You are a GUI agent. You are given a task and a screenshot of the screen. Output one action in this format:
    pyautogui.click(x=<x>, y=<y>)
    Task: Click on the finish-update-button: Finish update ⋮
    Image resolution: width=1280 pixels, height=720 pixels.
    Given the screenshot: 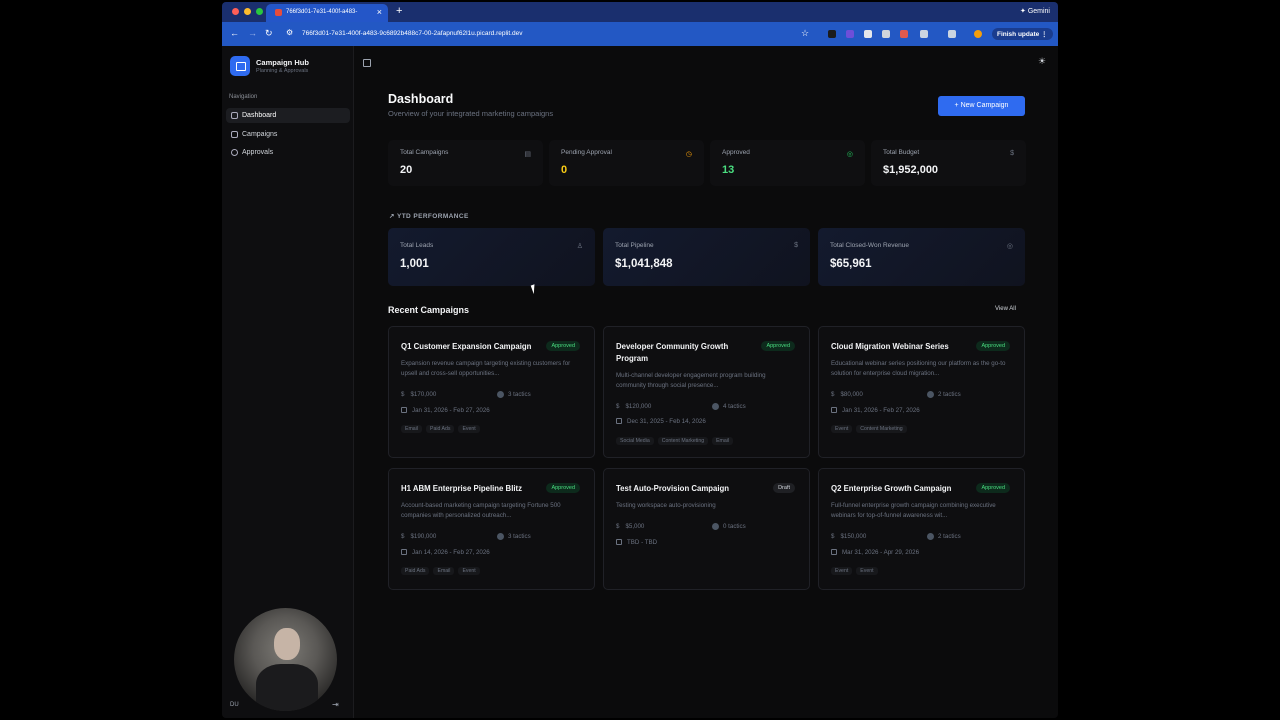 What is the action you would take?
    pyautogui.click(x=1022, y=34)
    